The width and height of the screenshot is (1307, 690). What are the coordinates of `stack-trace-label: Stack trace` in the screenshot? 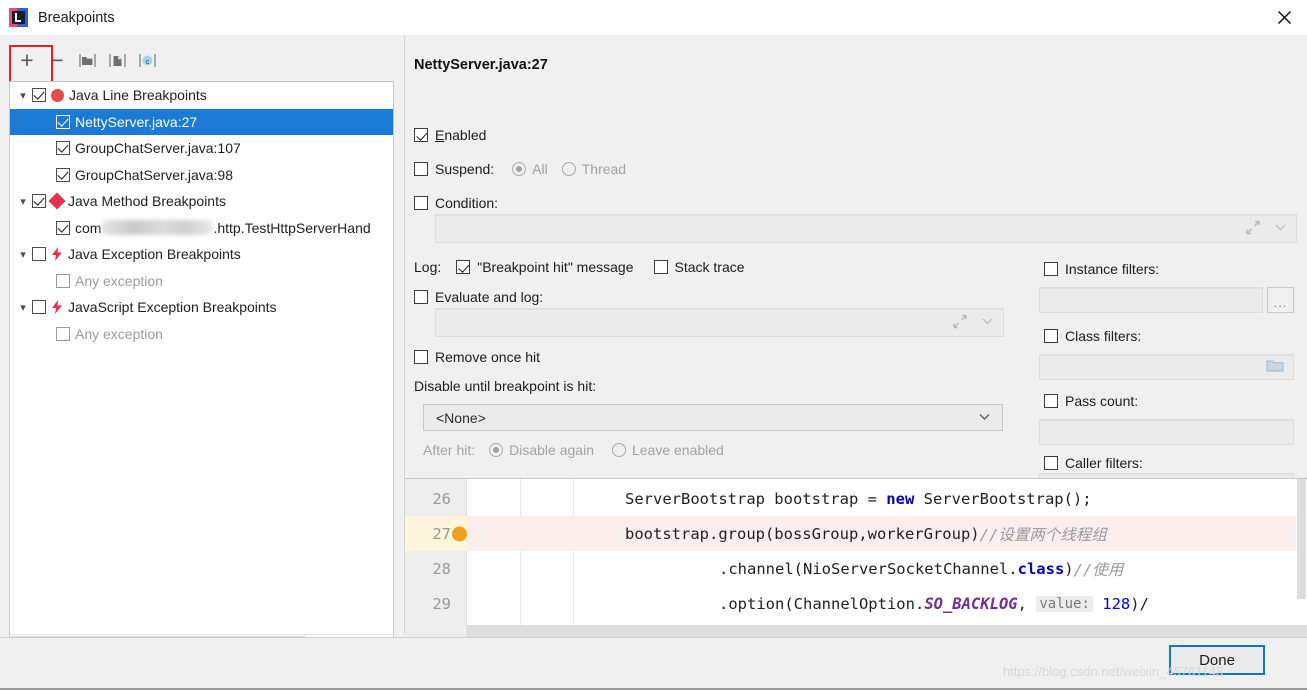 It's located at (709, 267).